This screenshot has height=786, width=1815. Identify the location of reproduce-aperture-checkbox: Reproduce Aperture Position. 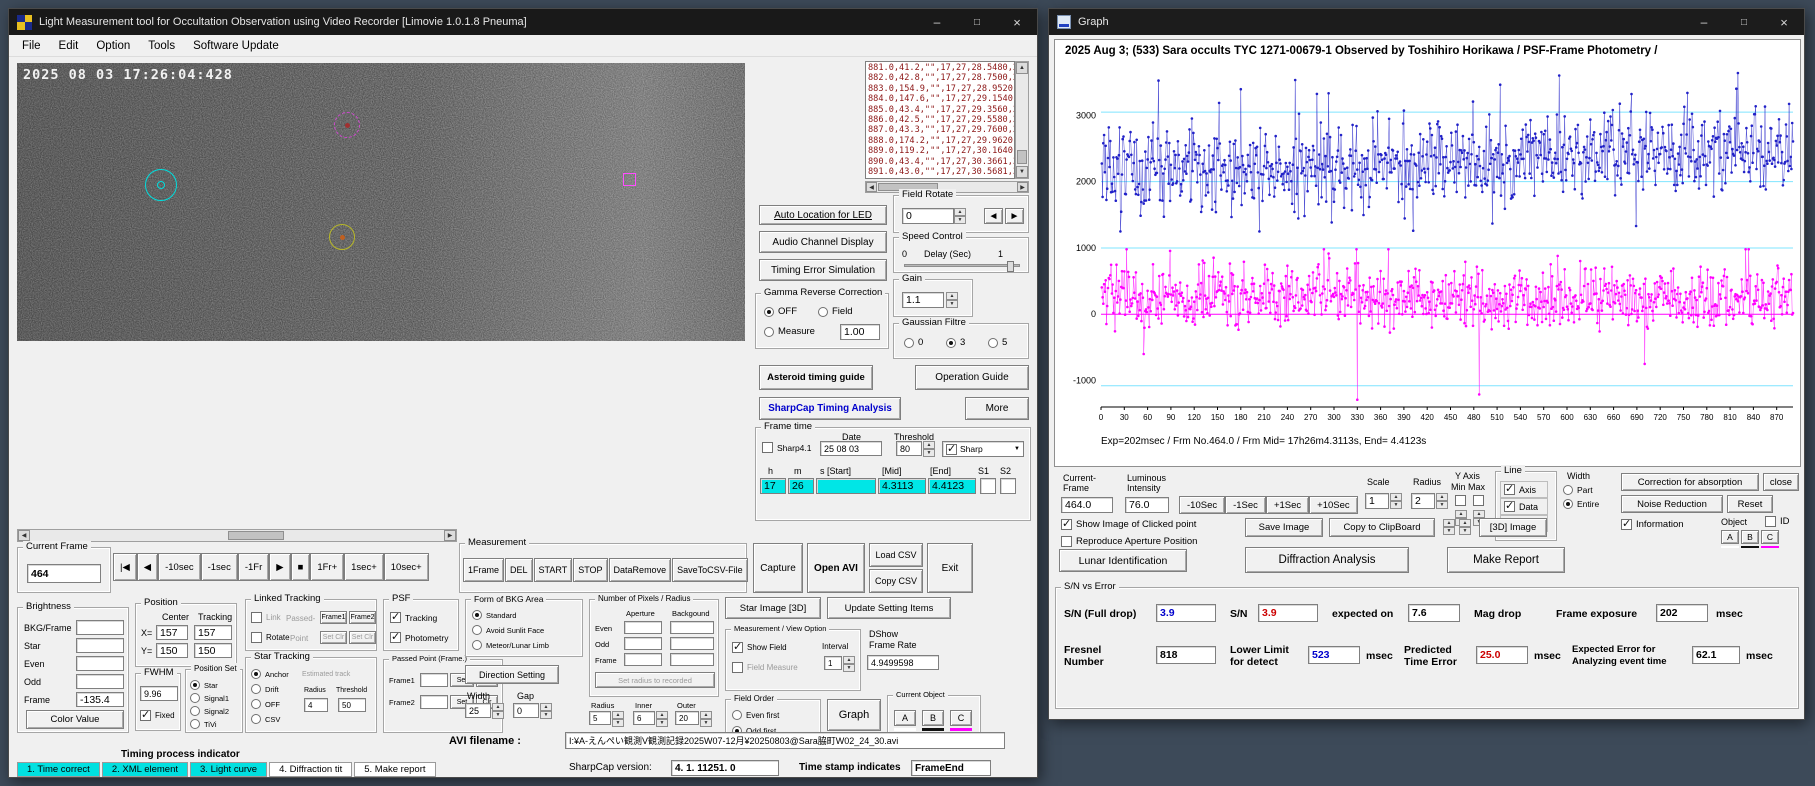
(1129, 541).